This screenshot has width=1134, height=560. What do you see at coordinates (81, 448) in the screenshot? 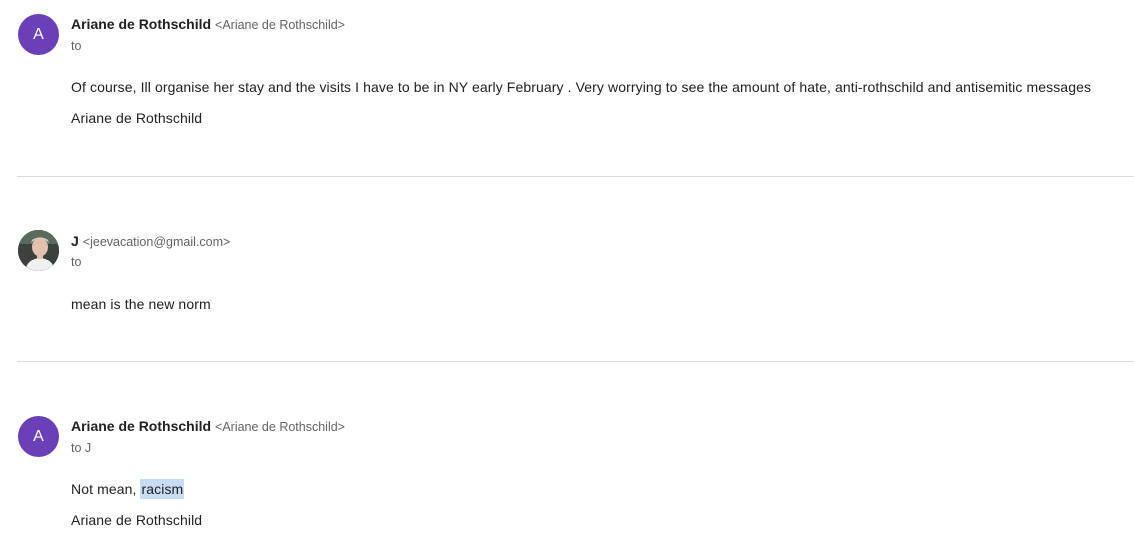
I see `recipients: to J` at bounding box center [81, 448].